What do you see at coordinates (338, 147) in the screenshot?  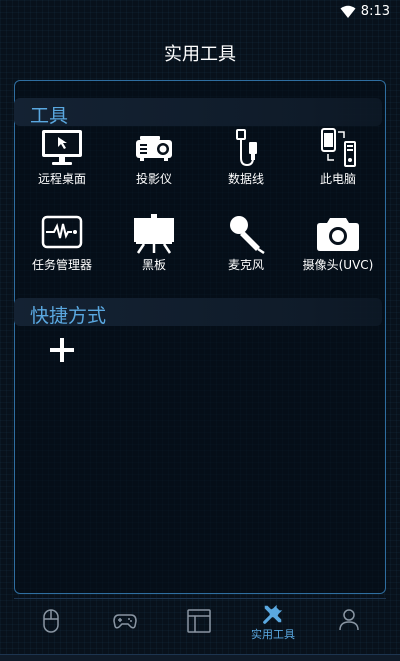 I see `devices-icon` at bounding box center [338, 147].